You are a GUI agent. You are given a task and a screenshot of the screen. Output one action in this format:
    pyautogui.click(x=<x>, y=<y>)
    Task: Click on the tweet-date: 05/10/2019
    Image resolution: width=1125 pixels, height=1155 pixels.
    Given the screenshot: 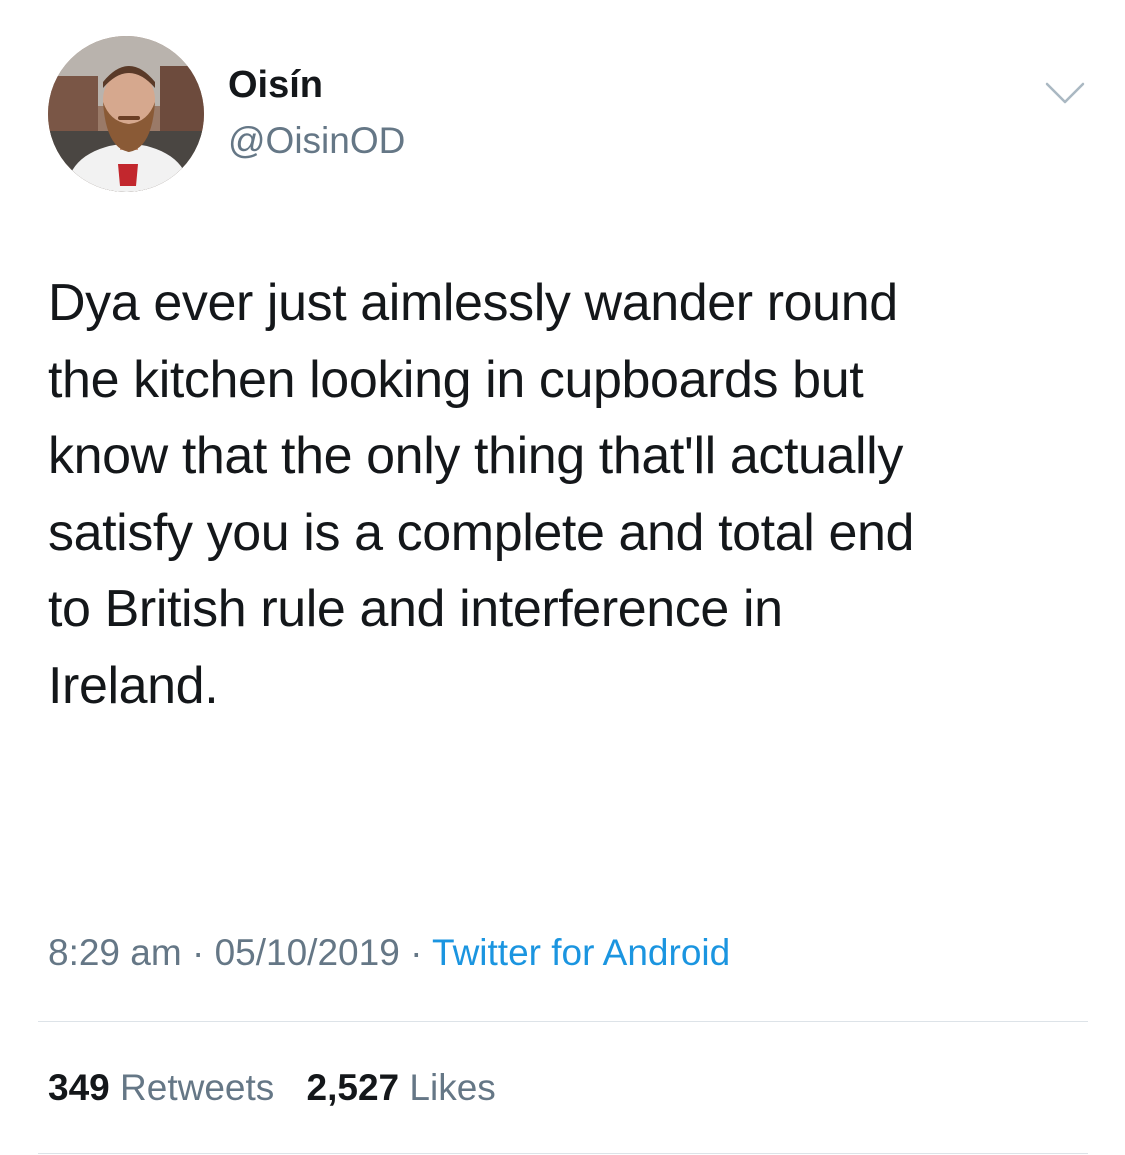 What is the action you would take?
    pyautogui.click(x=307, y=952)
    